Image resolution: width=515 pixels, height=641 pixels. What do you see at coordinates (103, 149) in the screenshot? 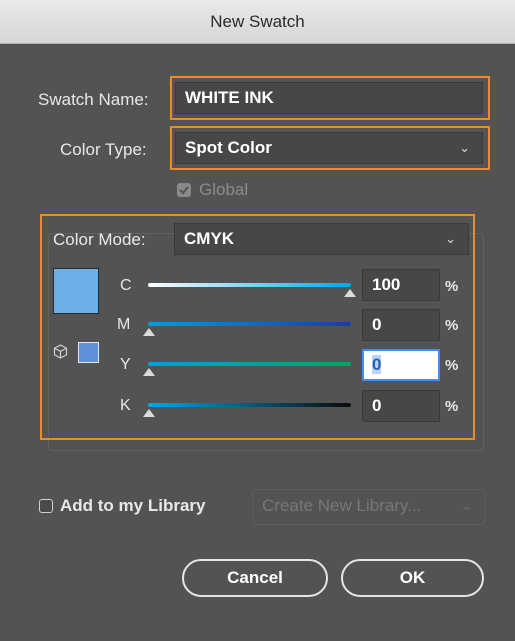
I see `color-type-label: Color Type:` at bounding box center [103, 149].